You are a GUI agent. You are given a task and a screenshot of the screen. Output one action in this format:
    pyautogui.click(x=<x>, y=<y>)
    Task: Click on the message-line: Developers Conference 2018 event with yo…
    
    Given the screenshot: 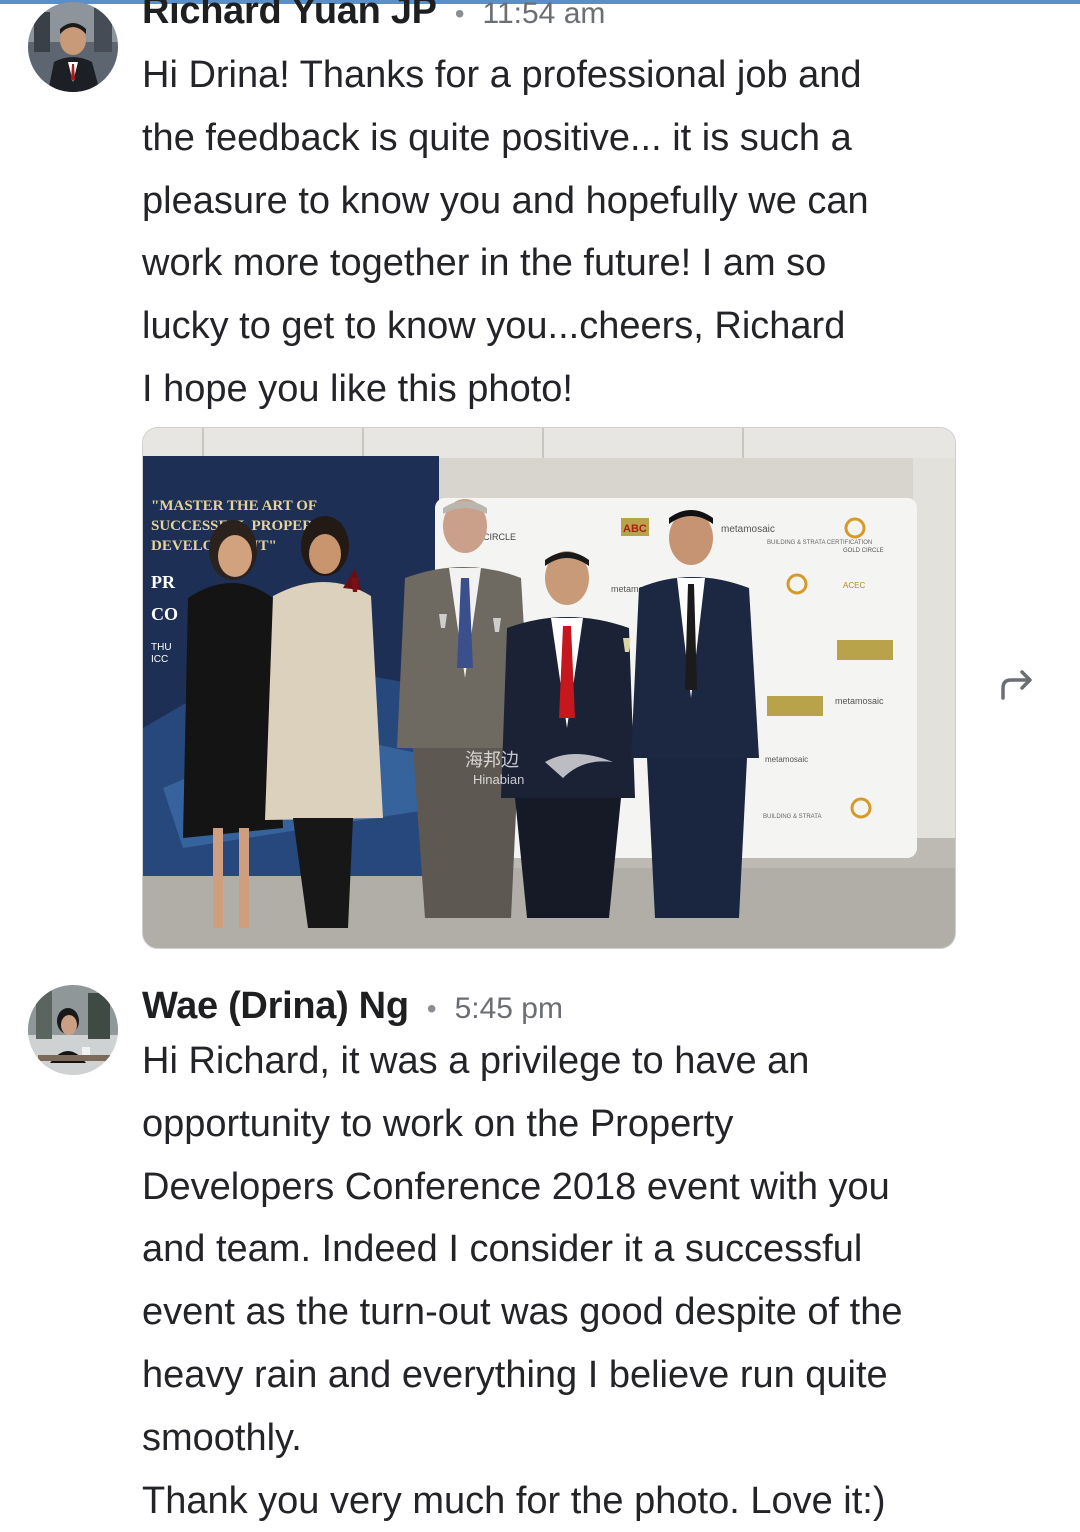 What is the action you would take?
    pyautogui.click(x=516, y=1186)
    